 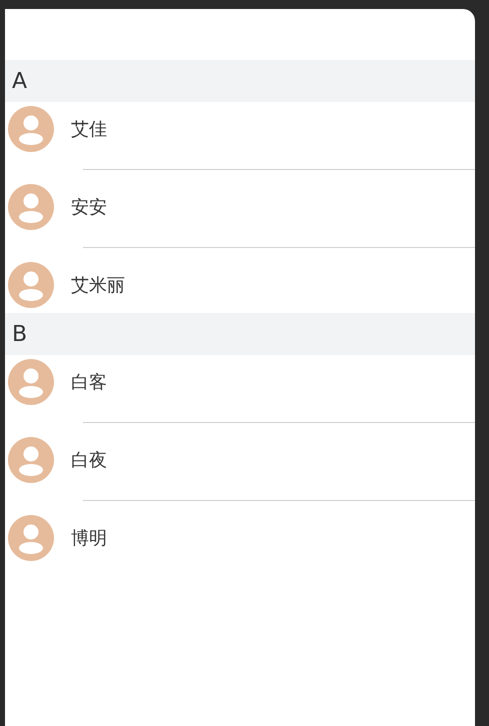 I want to click on contact-name: 白夜, so click(x=89, y=460).